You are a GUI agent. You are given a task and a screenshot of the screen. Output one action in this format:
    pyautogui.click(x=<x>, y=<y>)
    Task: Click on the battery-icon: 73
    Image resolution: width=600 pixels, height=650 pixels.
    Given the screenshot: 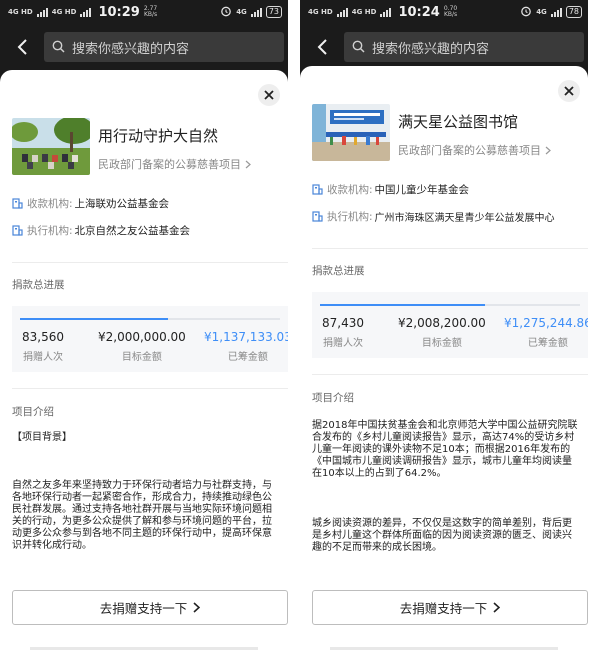 What is the action you would take?
    pyautogui.click(x=273, y=12)
    